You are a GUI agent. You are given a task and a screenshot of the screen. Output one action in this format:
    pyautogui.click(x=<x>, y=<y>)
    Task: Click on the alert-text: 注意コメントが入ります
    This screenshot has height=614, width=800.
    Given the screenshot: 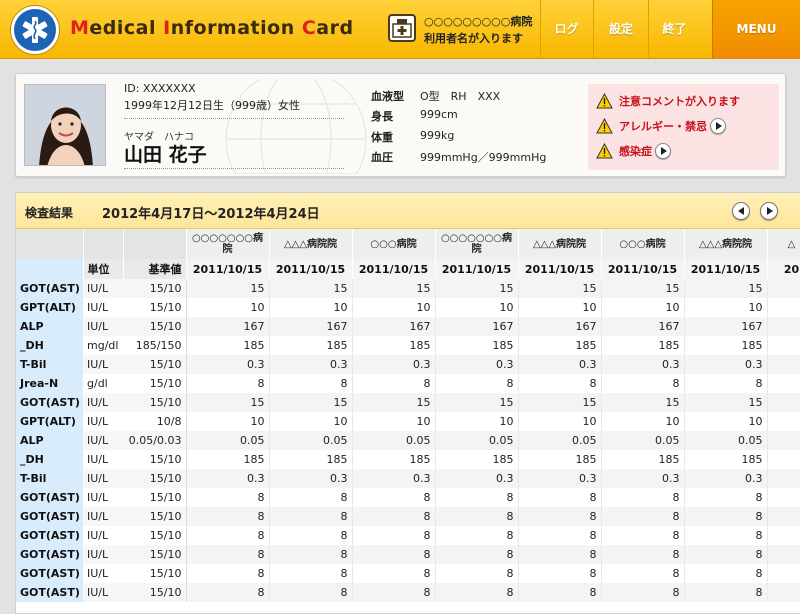 What is the action you would take?
    pyautogui.click(x=679, y=101)
    